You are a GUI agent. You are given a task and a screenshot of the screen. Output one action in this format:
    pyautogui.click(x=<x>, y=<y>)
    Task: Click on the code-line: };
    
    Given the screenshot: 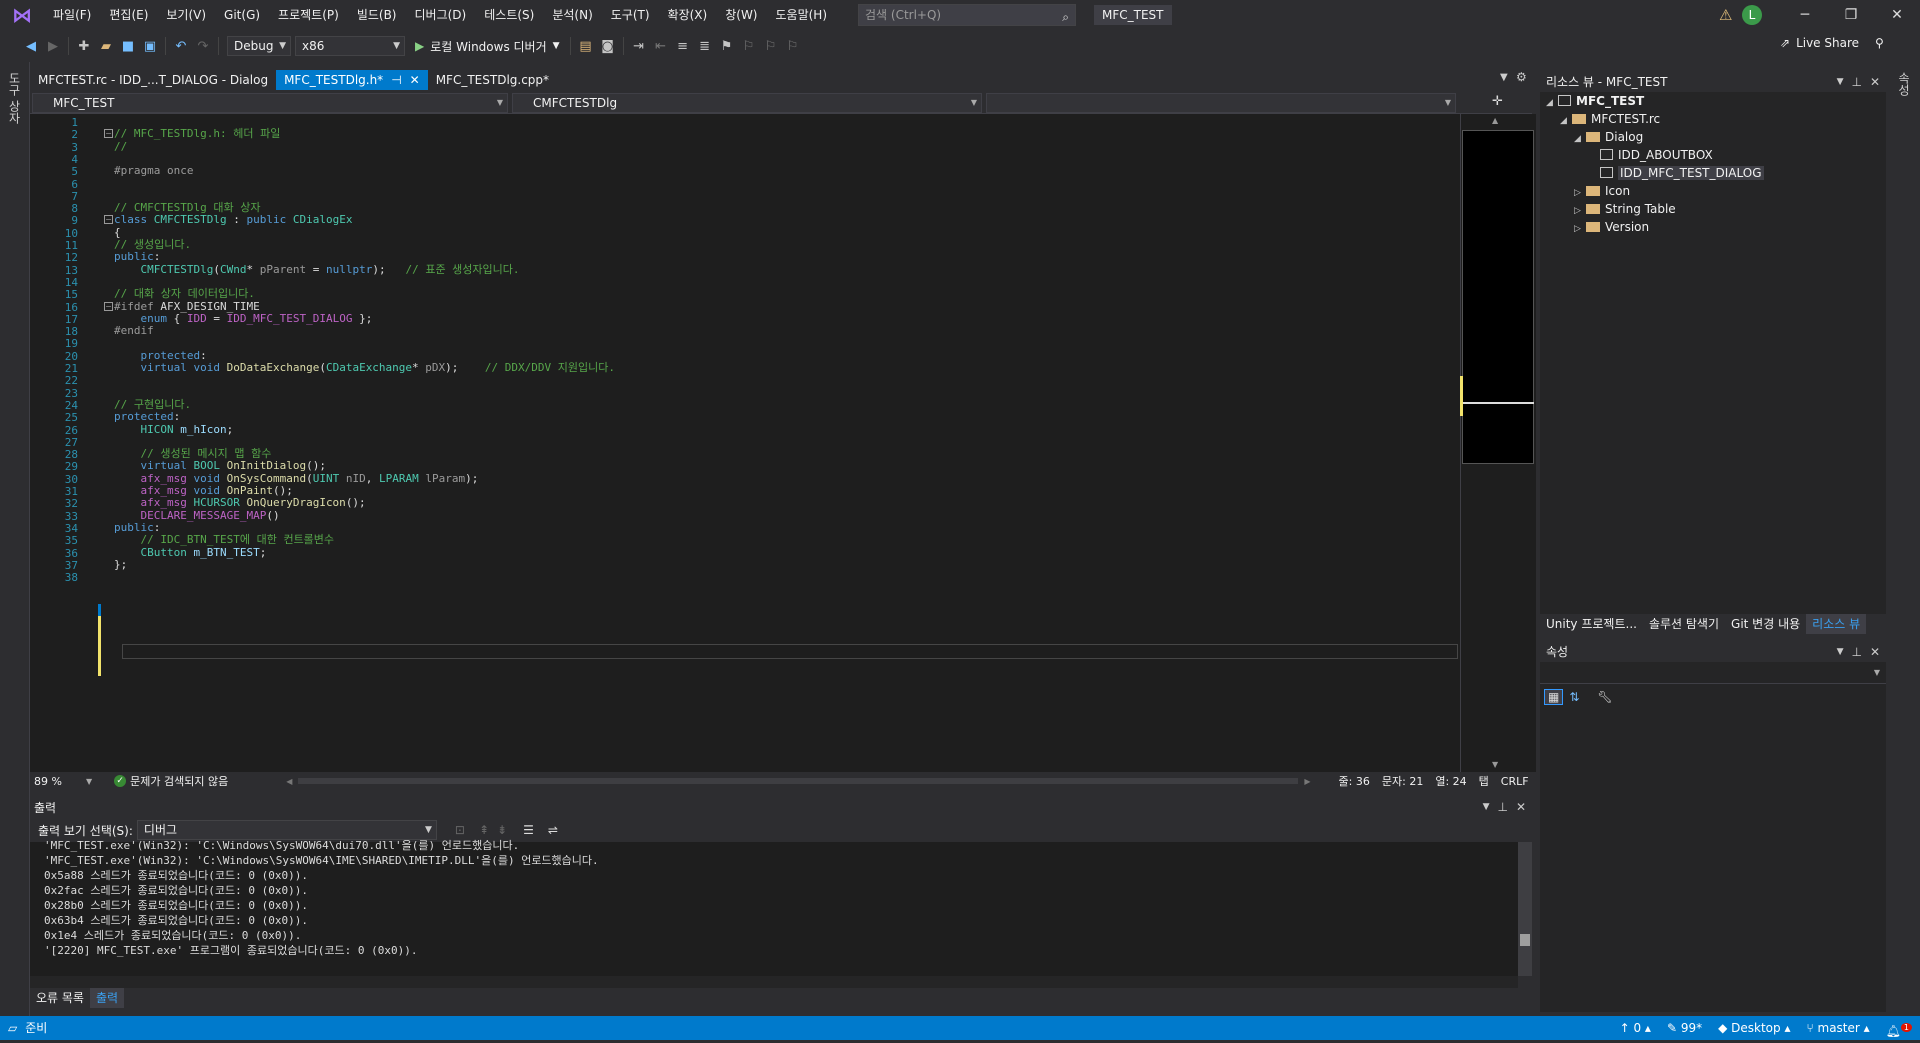 What is the action you would take?
    pyautogui.click(x=120, y=564)
    